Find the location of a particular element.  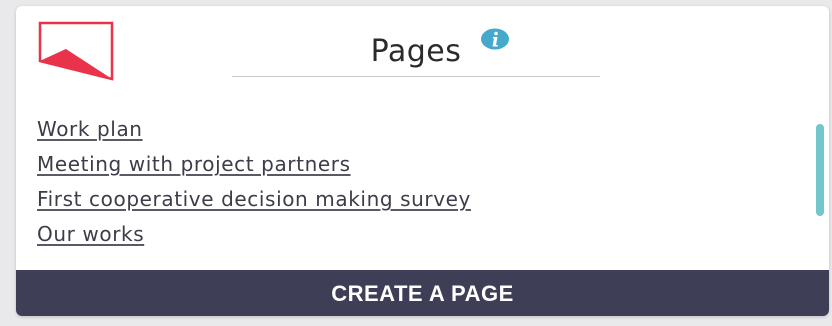

page-title: Pages is located at coordinates (416, 51).